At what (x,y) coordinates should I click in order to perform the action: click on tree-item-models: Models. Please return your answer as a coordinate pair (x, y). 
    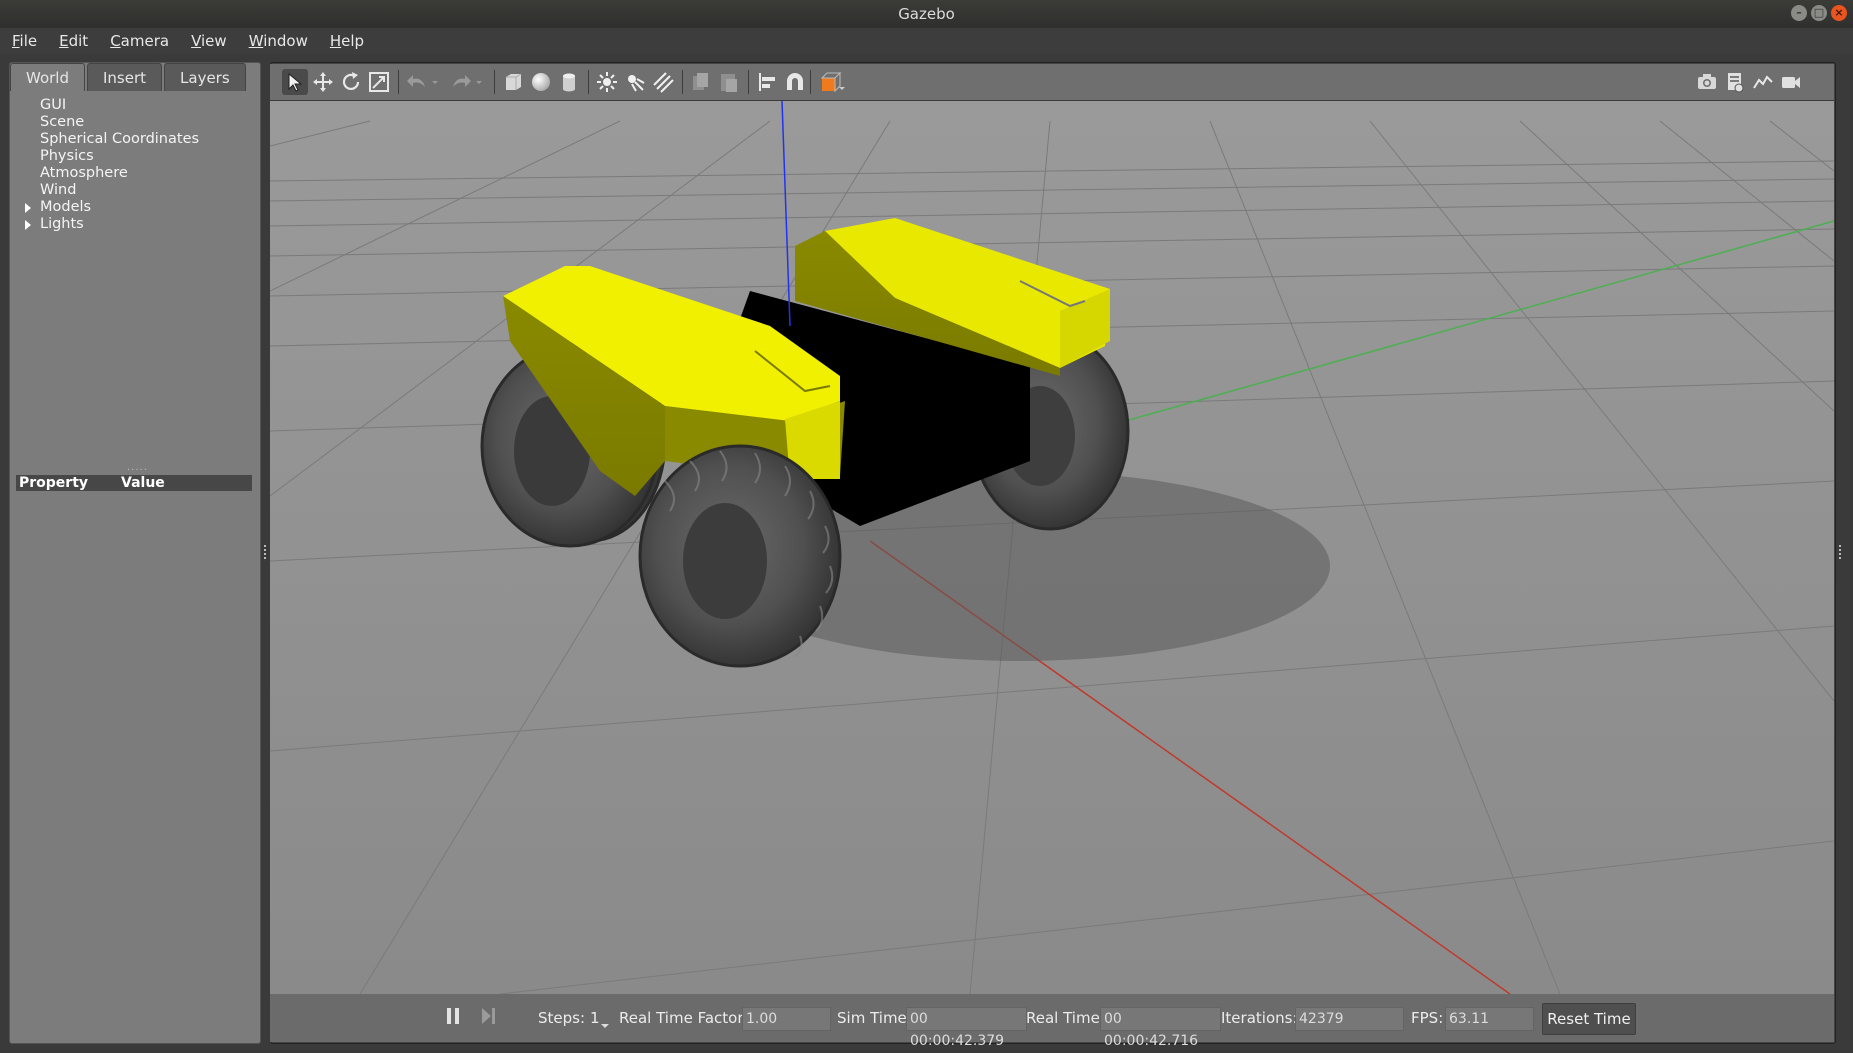
    Looking at the image, I should click on (110, 207).